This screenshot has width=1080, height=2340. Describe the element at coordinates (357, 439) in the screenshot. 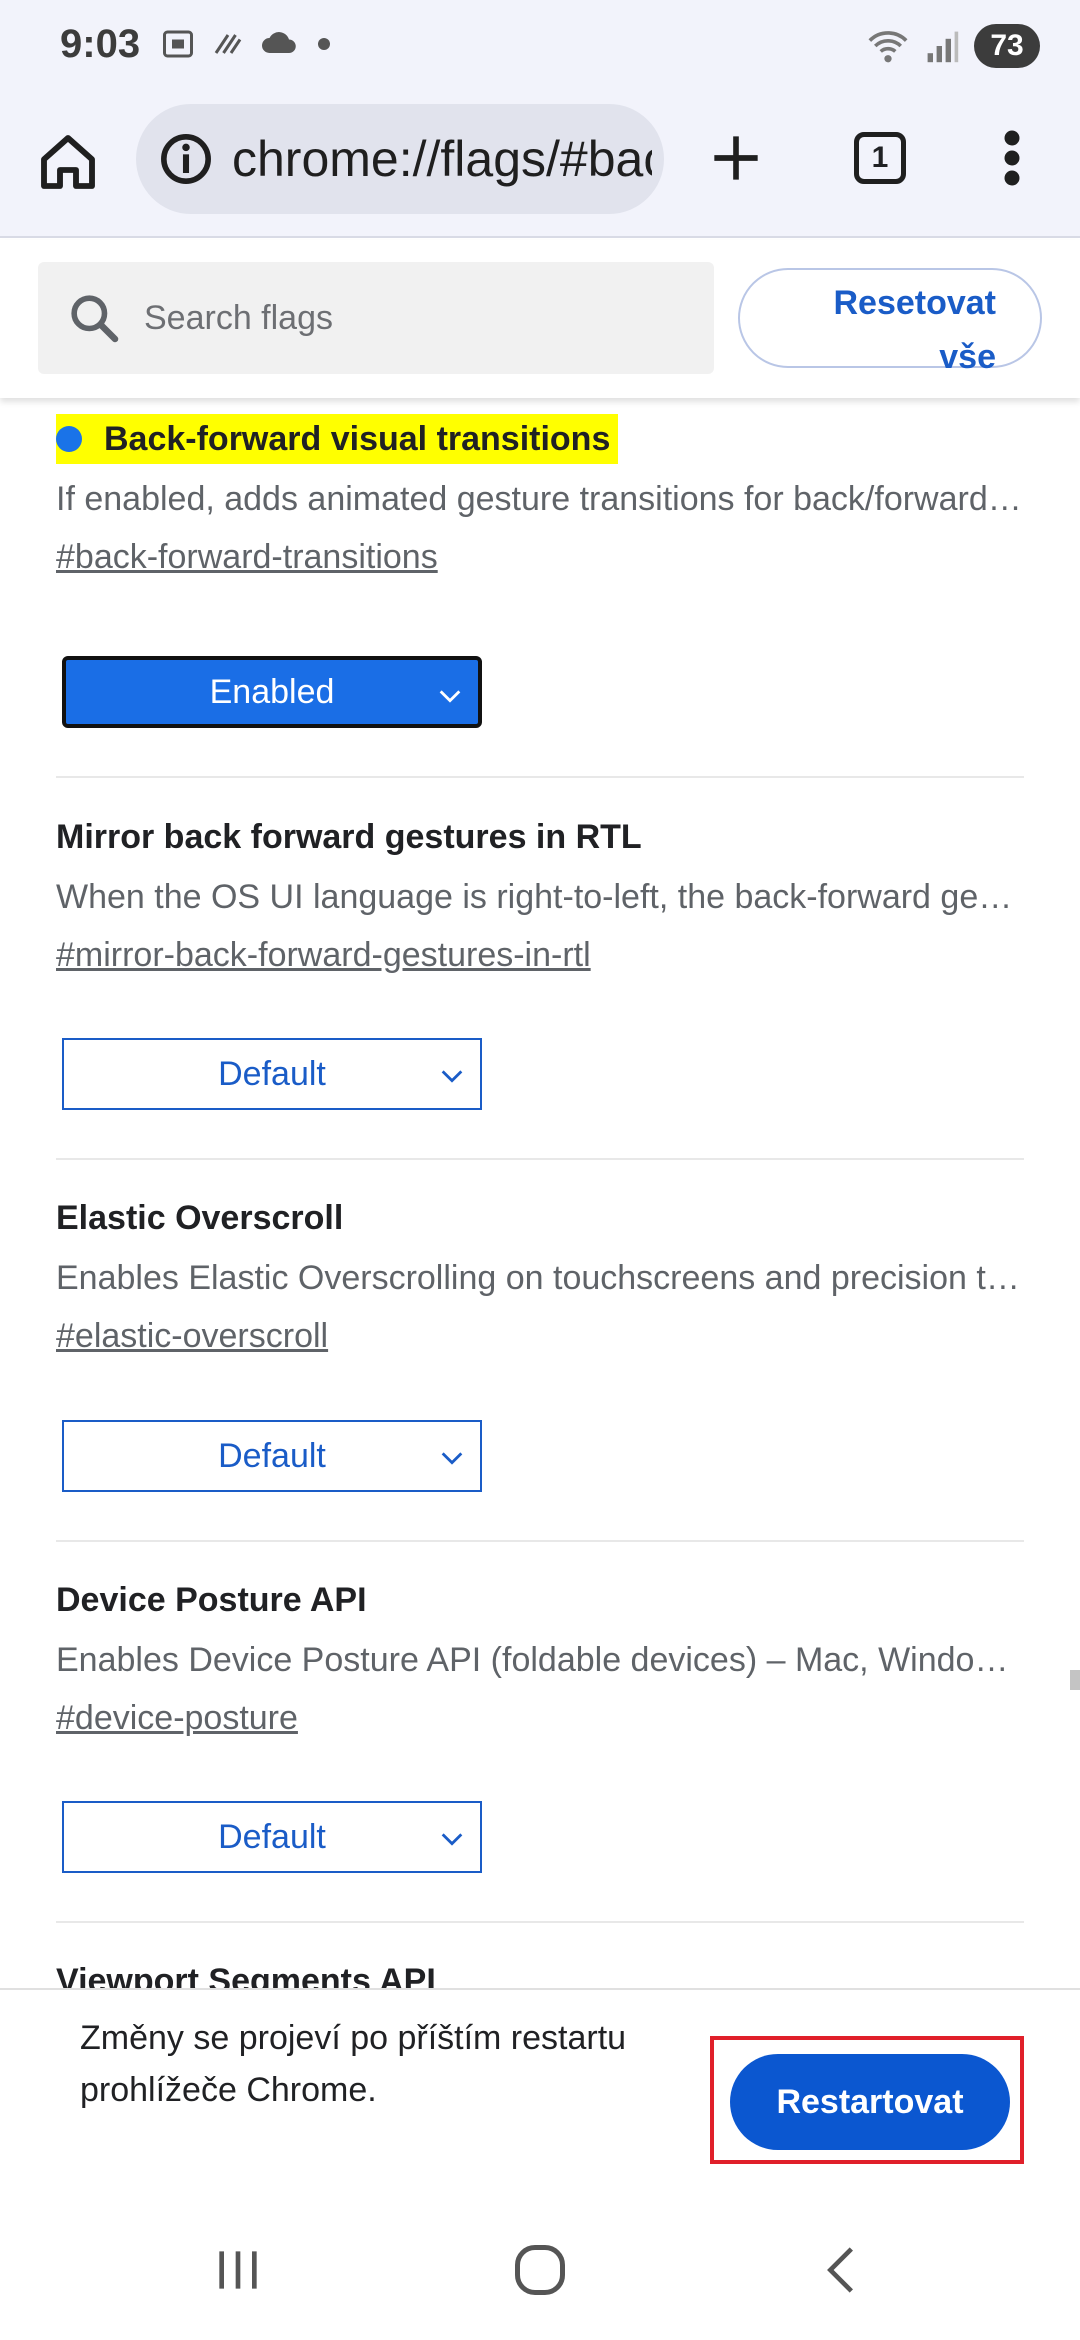

I see `flag-title-text: Back-forward visual transitions` at that location.